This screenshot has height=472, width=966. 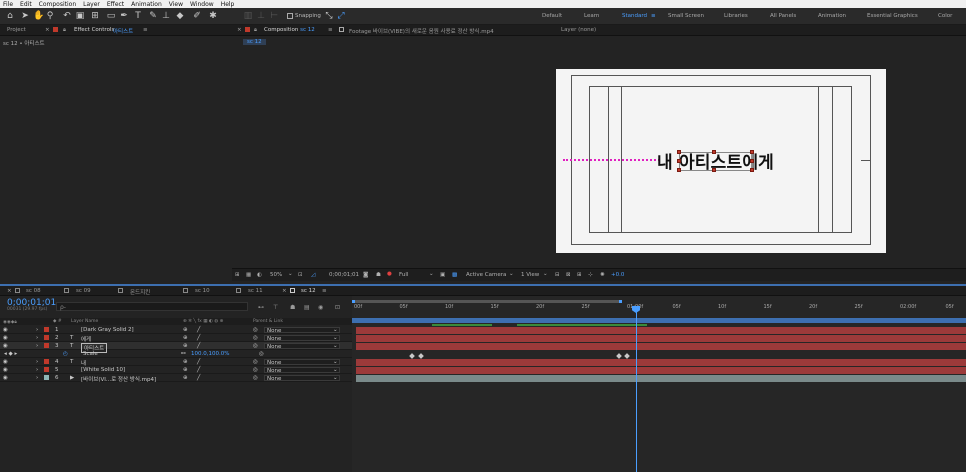 What do you see at coordinates (557, 275) in the screenshot?
I see `toggle-pixel-aspect-icon: ⊟` at bounding box center [557, 275].